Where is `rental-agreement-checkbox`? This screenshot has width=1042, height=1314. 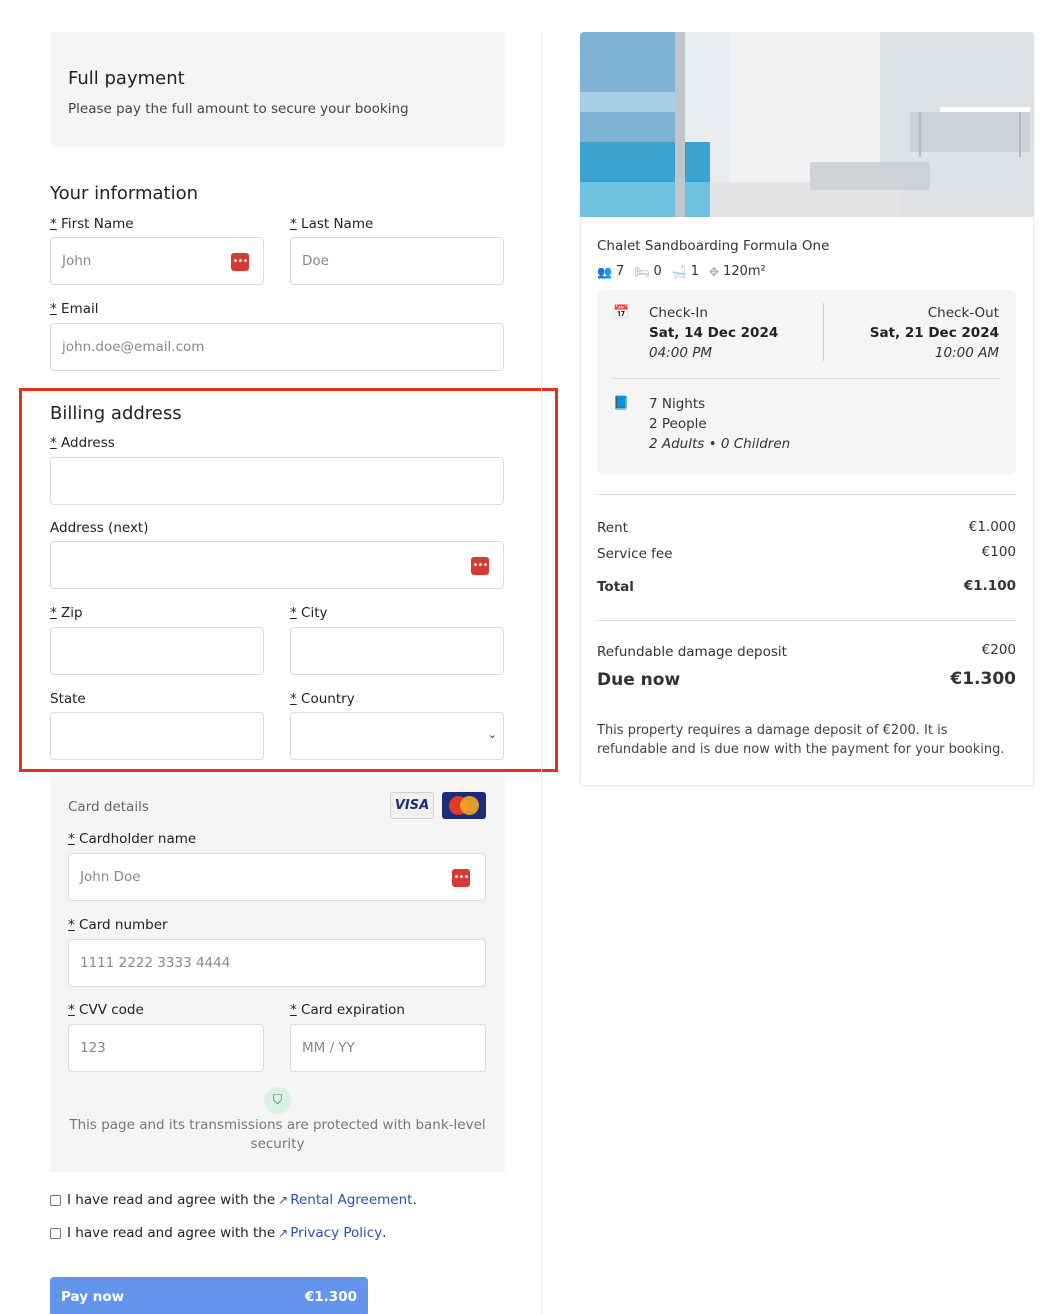 rental-agreement-checkbox is located at coordinates (55, 1200).